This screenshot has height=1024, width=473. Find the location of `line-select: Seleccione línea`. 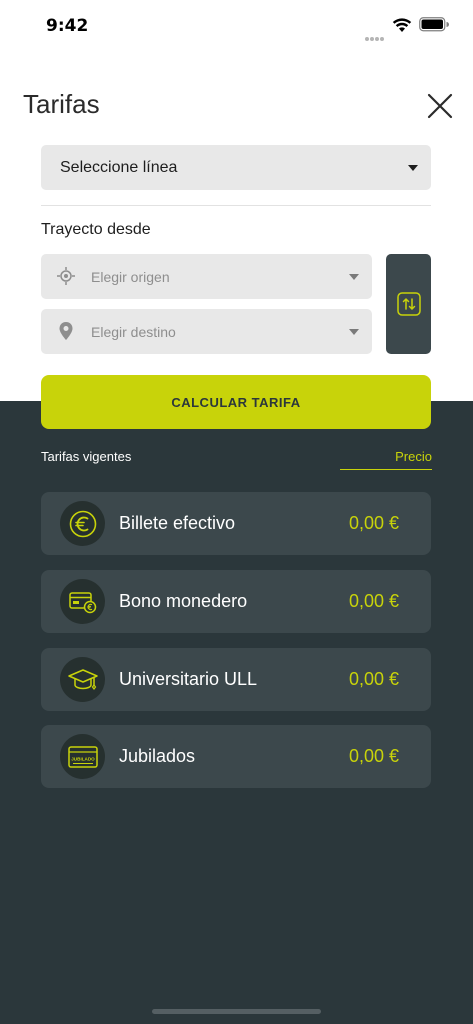

line-select: Seleccione línea is located at coordinates (236, 167).